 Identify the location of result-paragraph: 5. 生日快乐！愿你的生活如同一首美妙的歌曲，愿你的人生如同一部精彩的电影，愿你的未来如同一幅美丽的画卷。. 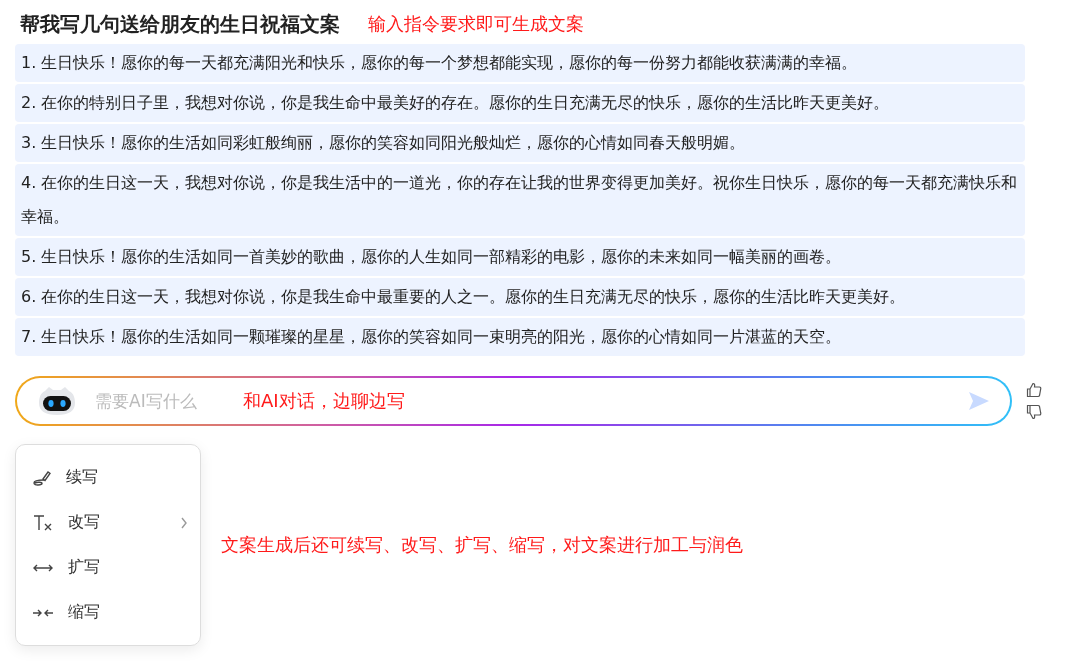
(520, 257).